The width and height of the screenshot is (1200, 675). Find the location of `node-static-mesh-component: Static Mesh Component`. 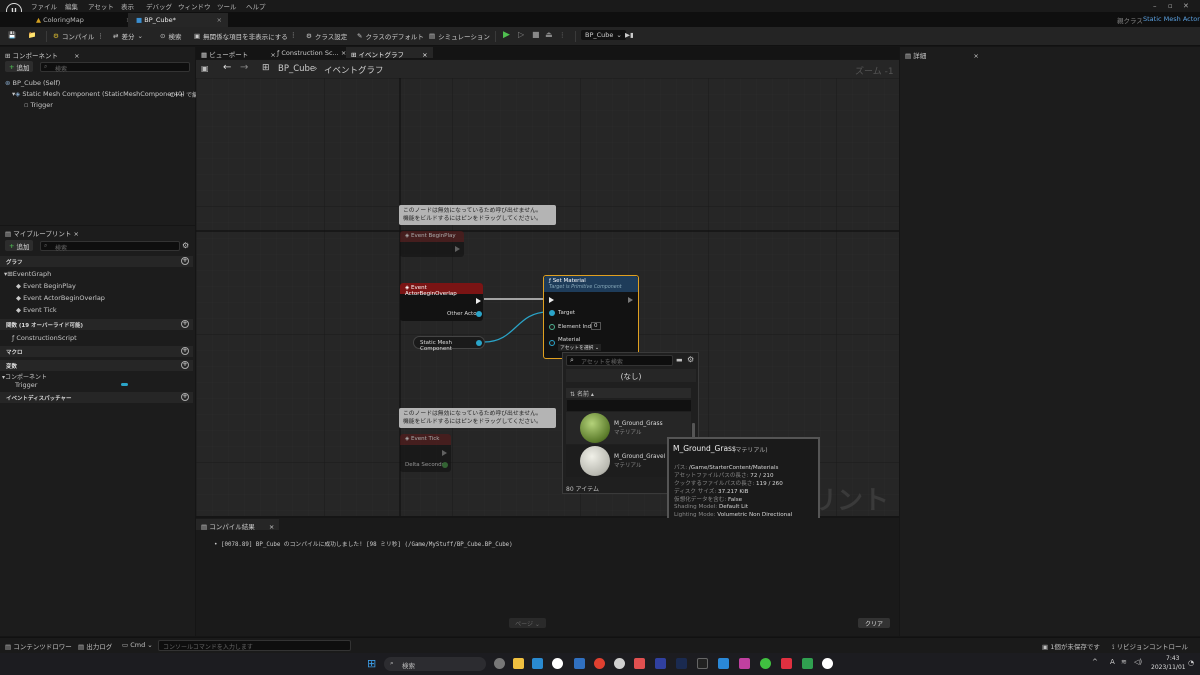

node-static-mesh-component: Static Mesh Component is located at coordinates (449, 344).